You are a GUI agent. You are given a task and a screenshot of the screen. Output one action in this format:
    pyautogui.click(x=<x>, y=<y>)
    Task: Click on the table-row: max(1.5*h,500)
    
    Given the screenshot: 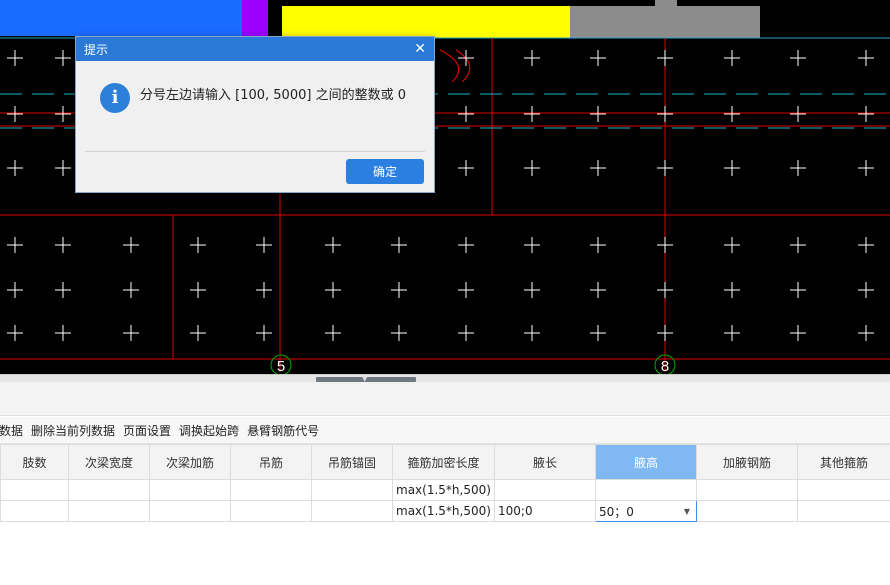 What is the action you would take?
    pyautogui.click(x=445, y=490)
    